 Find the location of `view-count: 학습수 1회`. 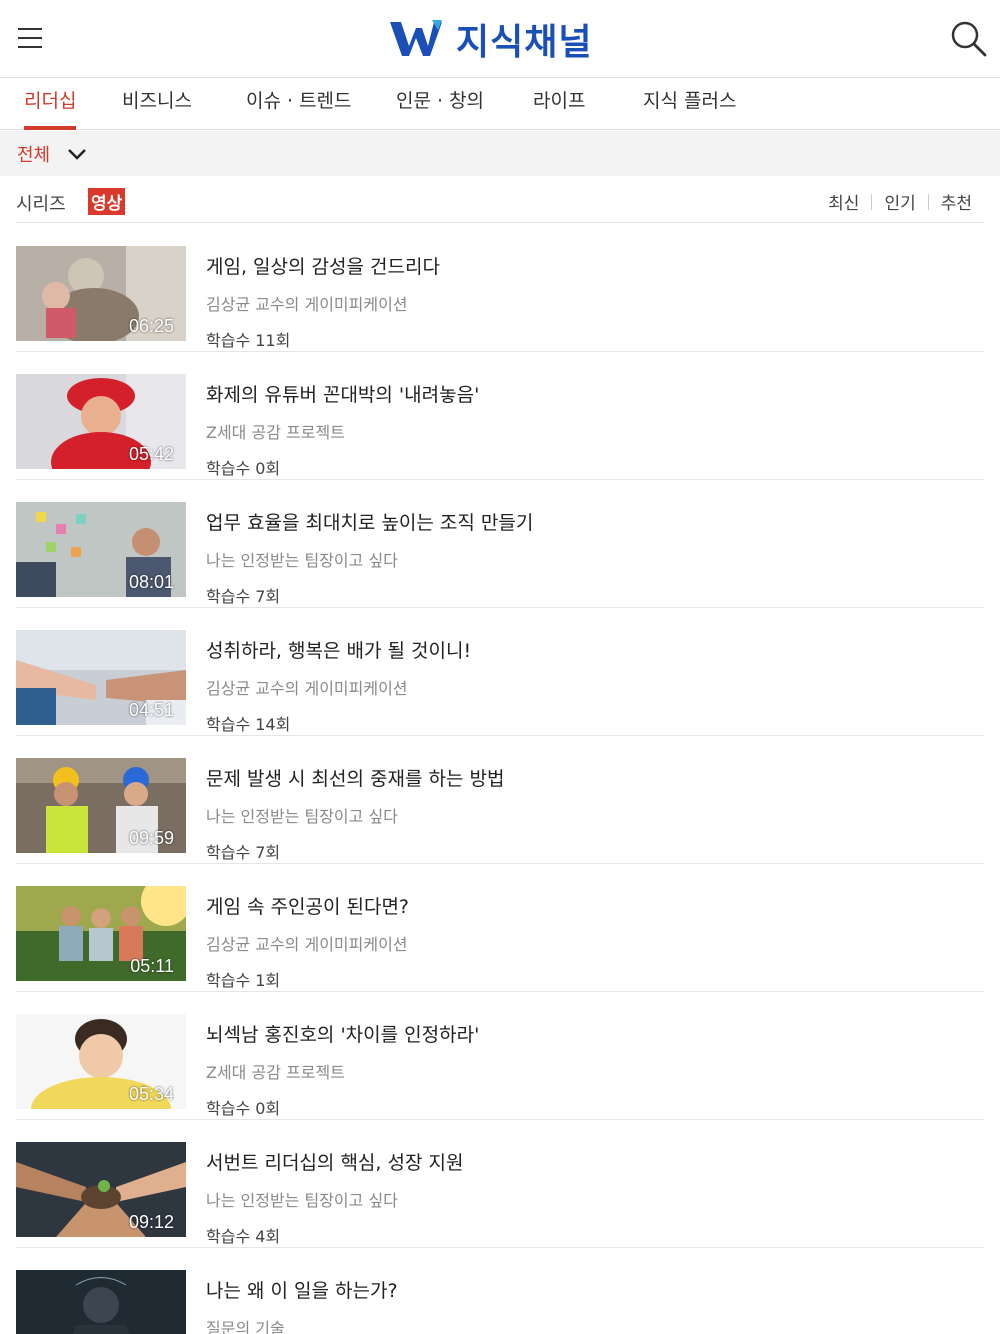

view-count: 학습수 1회 is located at coordinates (243, 980).